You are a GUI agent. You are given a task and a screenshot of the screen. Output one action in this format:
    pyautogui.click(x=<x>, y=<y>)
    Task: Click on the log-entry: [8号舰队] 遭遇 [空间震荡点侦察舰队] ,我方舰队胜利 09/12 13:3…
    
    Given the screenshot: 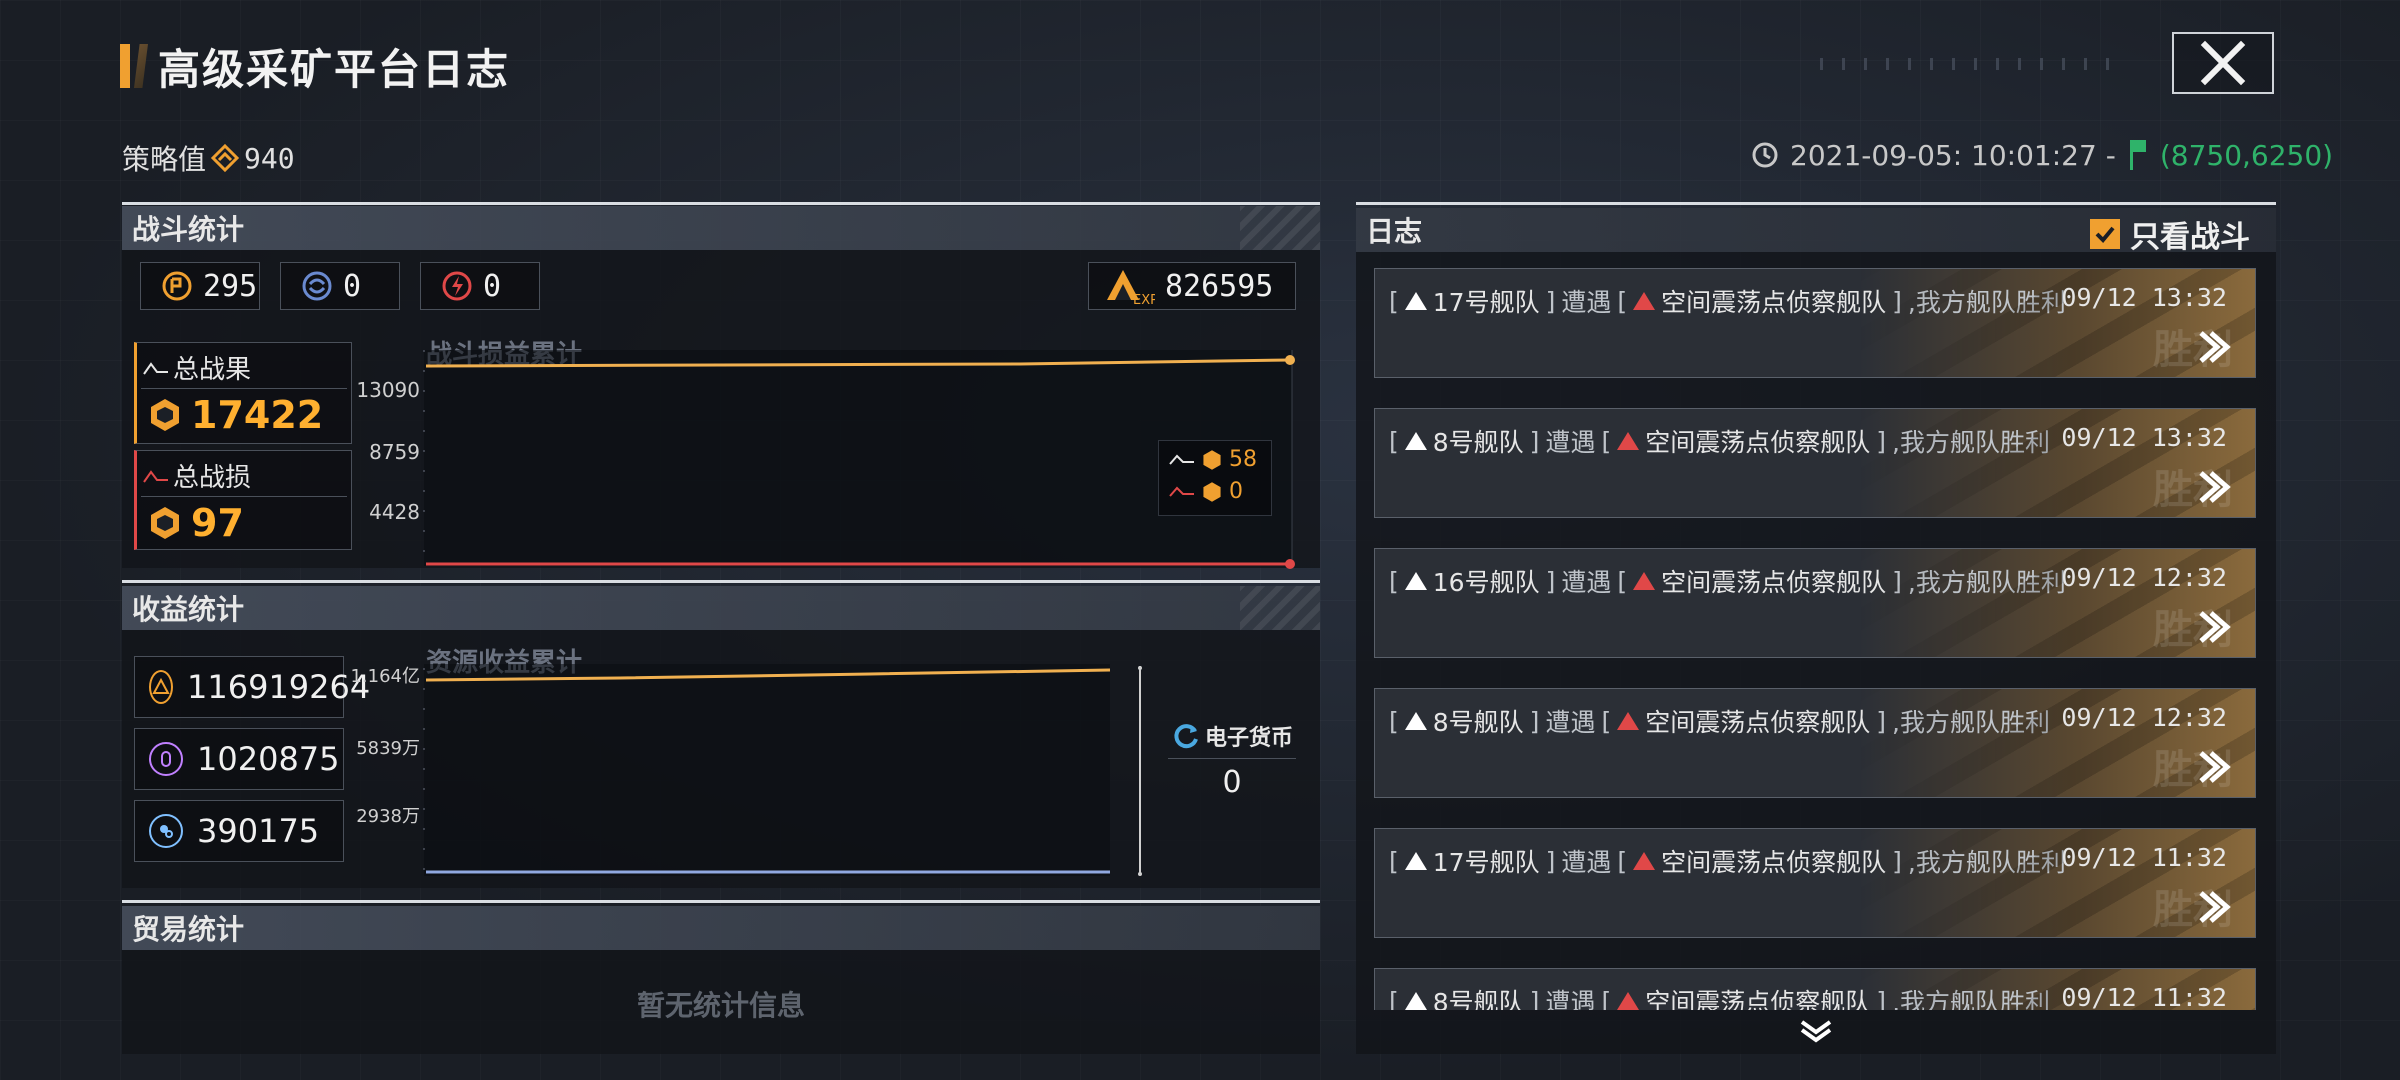 What is the action you would take?
    pyautogui.click(x=1815, y=463)
    